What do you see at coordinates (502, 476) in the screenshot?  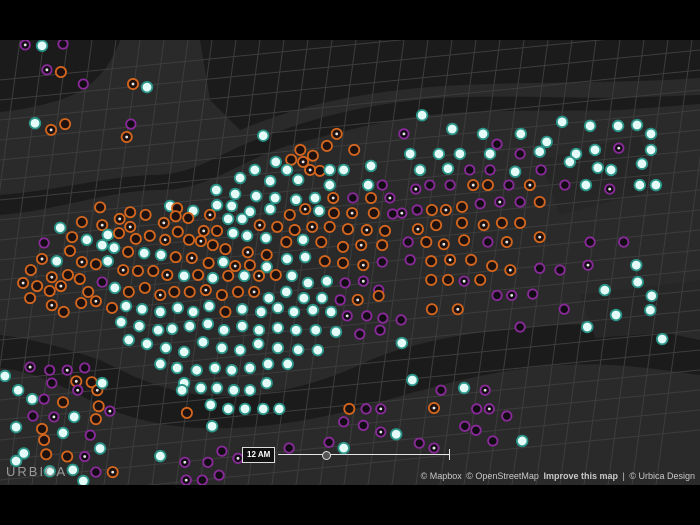 I see `osm-attribution-link: © OpenStreetMap` at bounding box center [502, 476].